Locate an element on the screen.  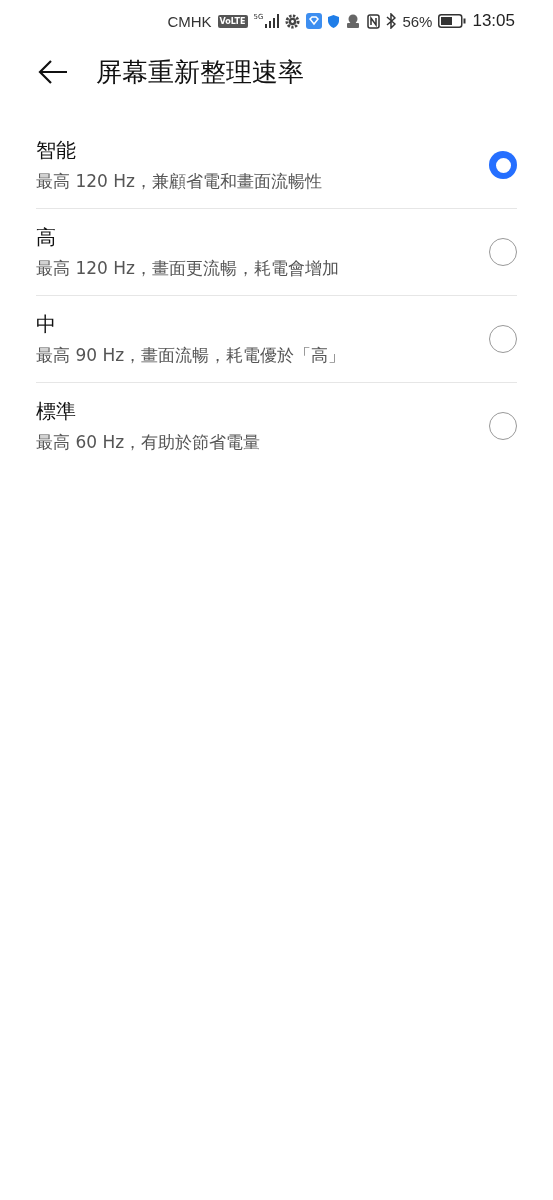
option-title: 中 is located at coordinates (46, 324).